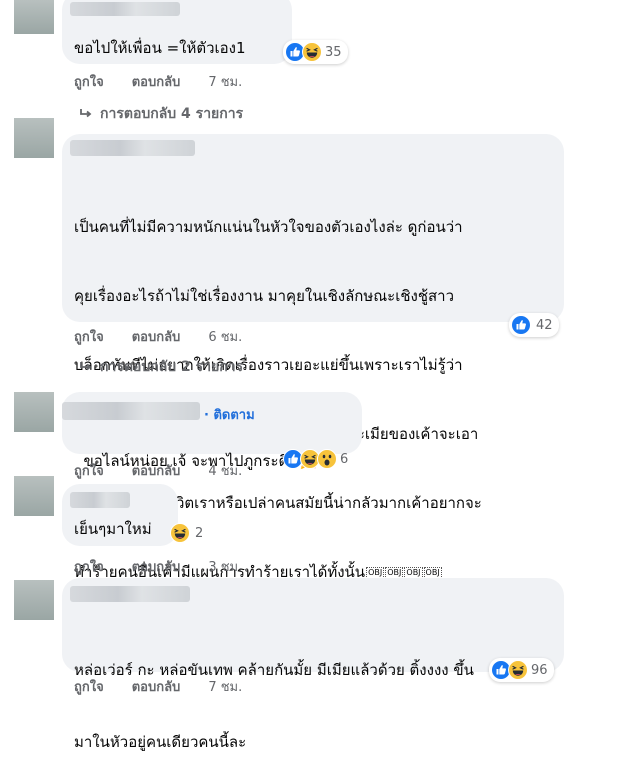 This screenshot has width=617, height=778. I want to click on comment-line: มาในหัวอยู่คนเดียวคนนี้ละ, so click(160, 742).